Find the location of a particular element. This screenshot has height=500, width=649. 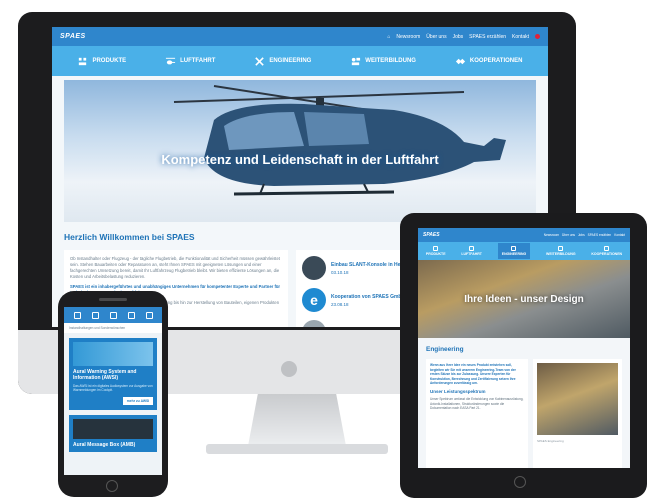

news-date: 03.10.18 is located at coordinates (340, 272).